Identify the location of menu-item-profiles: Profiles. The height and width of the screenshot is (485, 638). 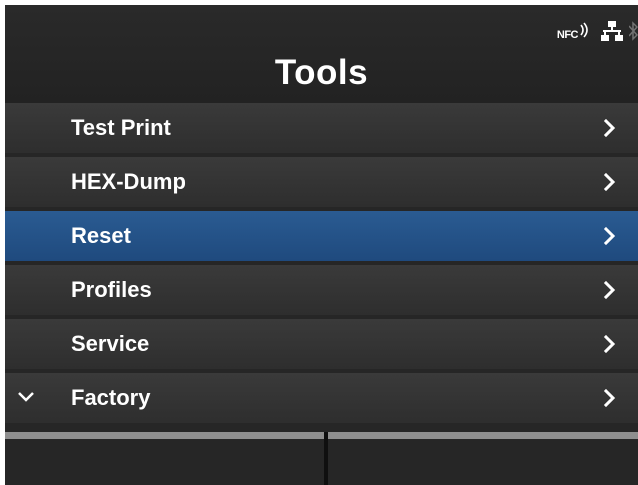
(321, 290).